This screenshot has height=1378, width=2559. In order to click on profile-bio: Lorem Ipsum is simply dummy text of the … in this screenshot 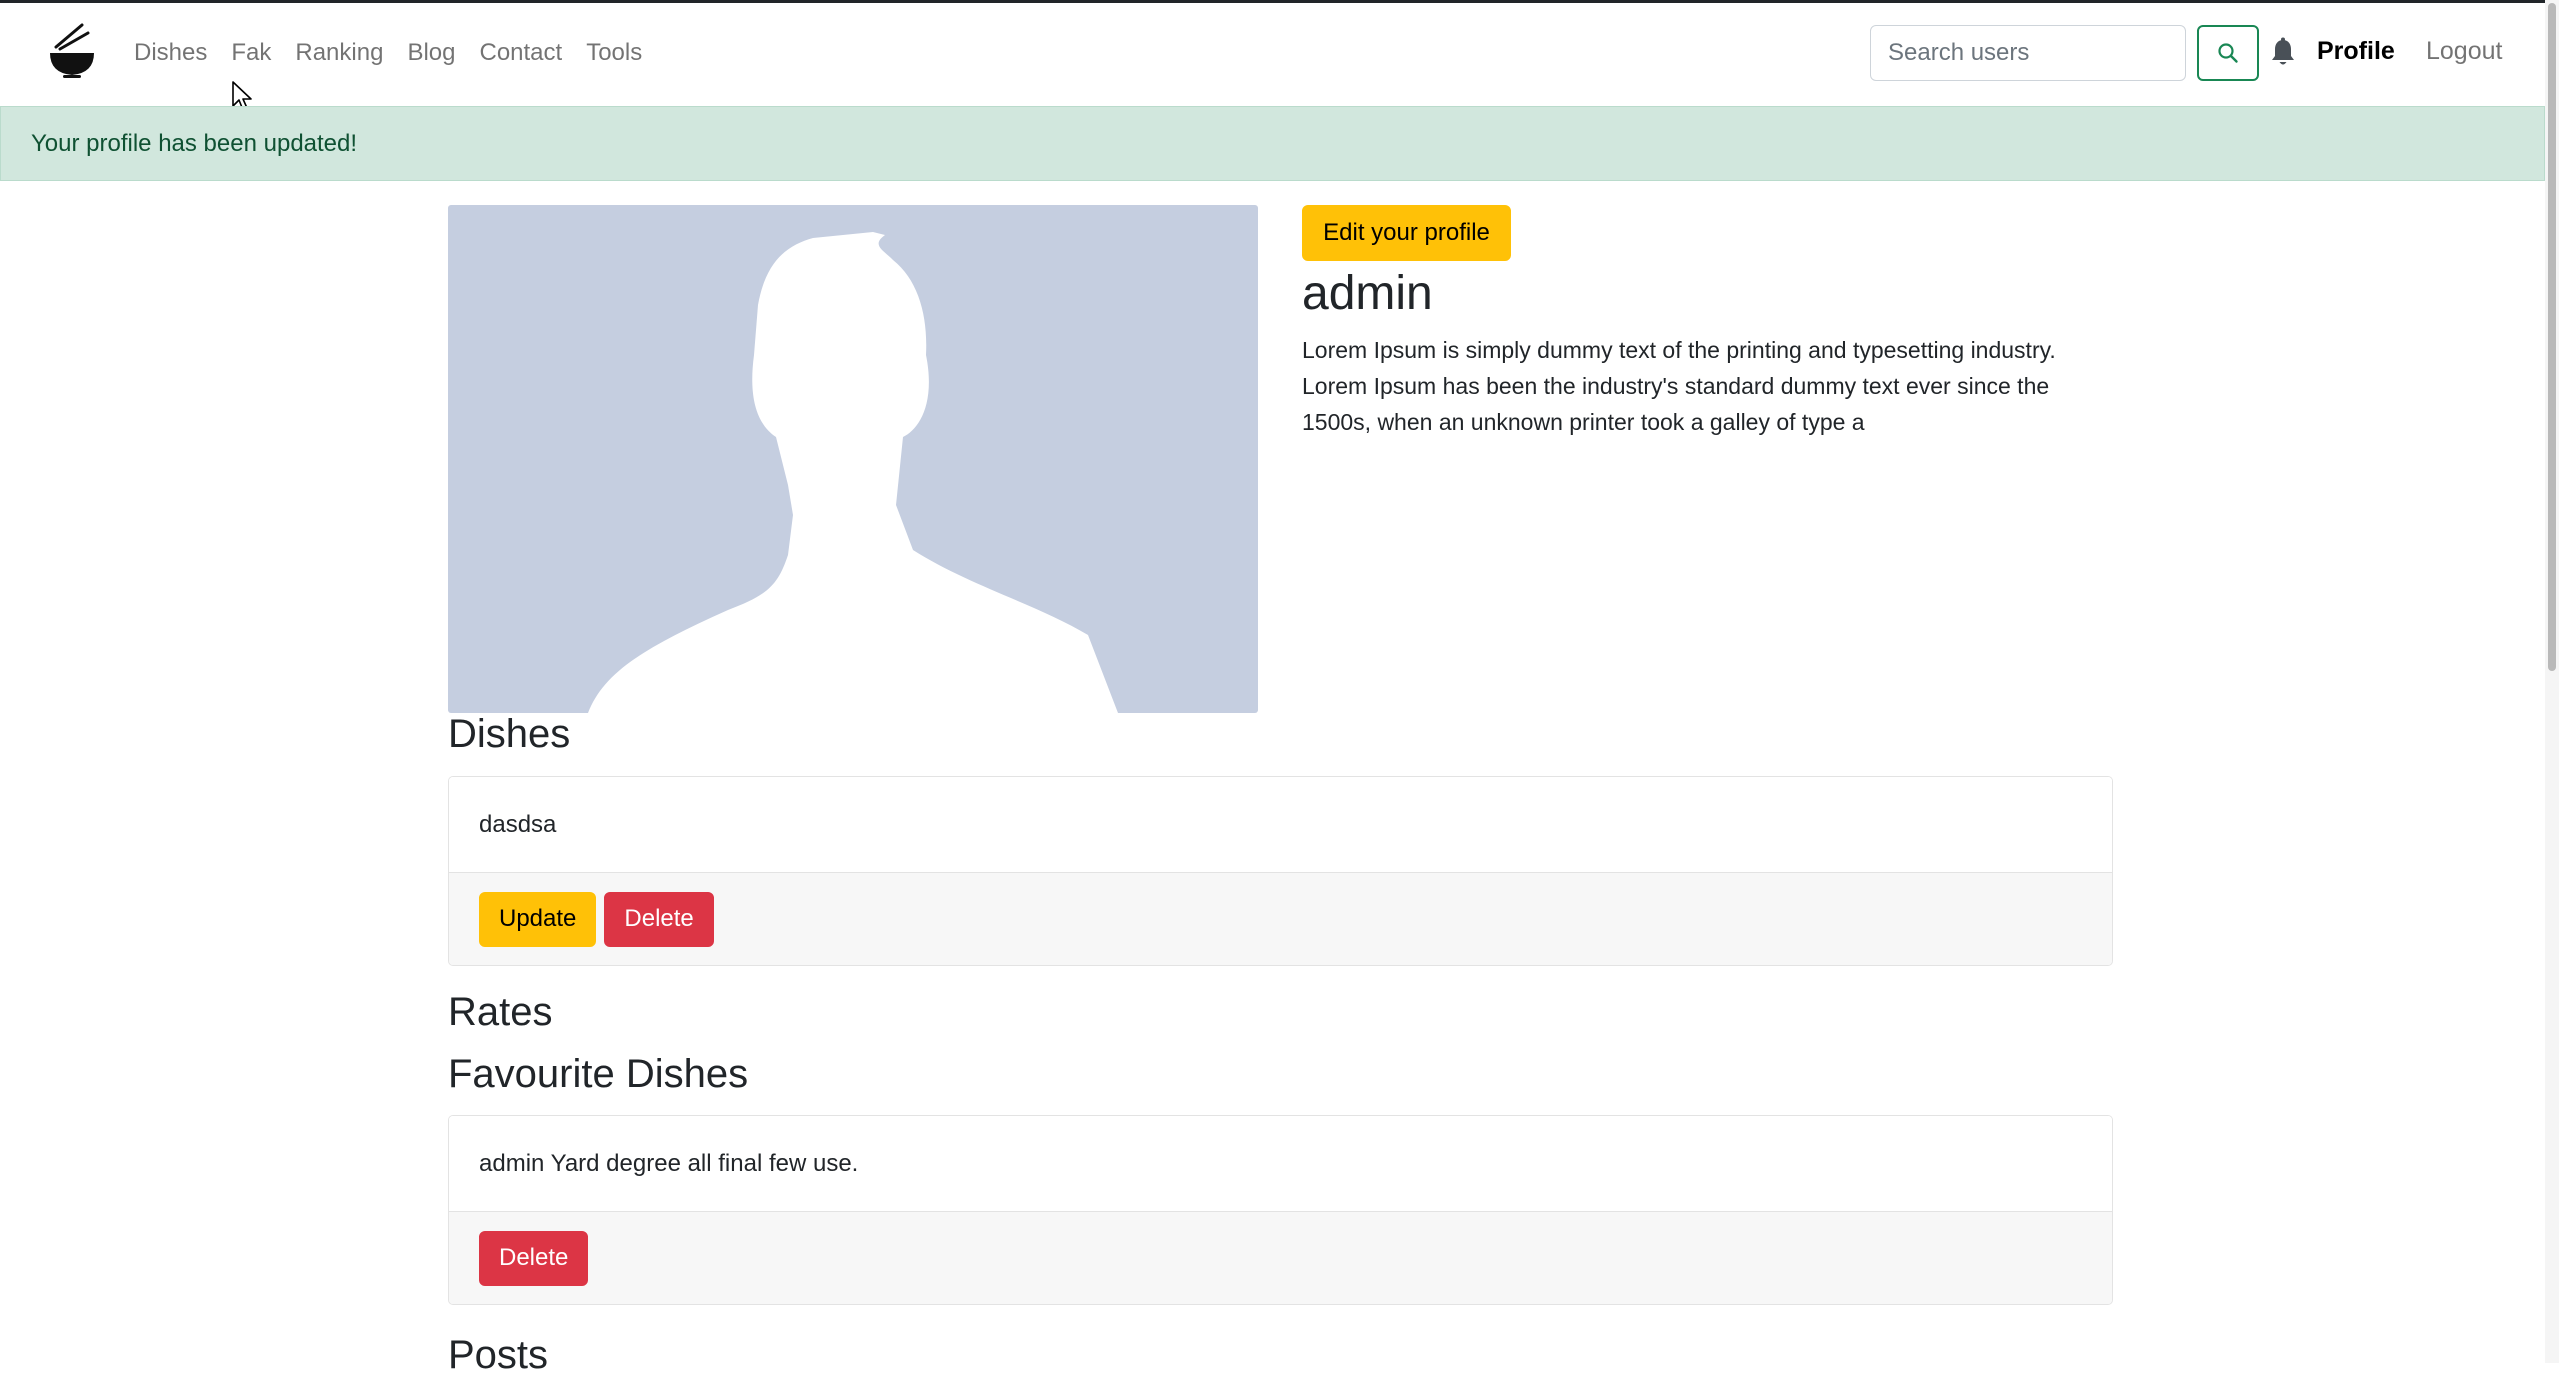, I will do `click(1679, 386)`.